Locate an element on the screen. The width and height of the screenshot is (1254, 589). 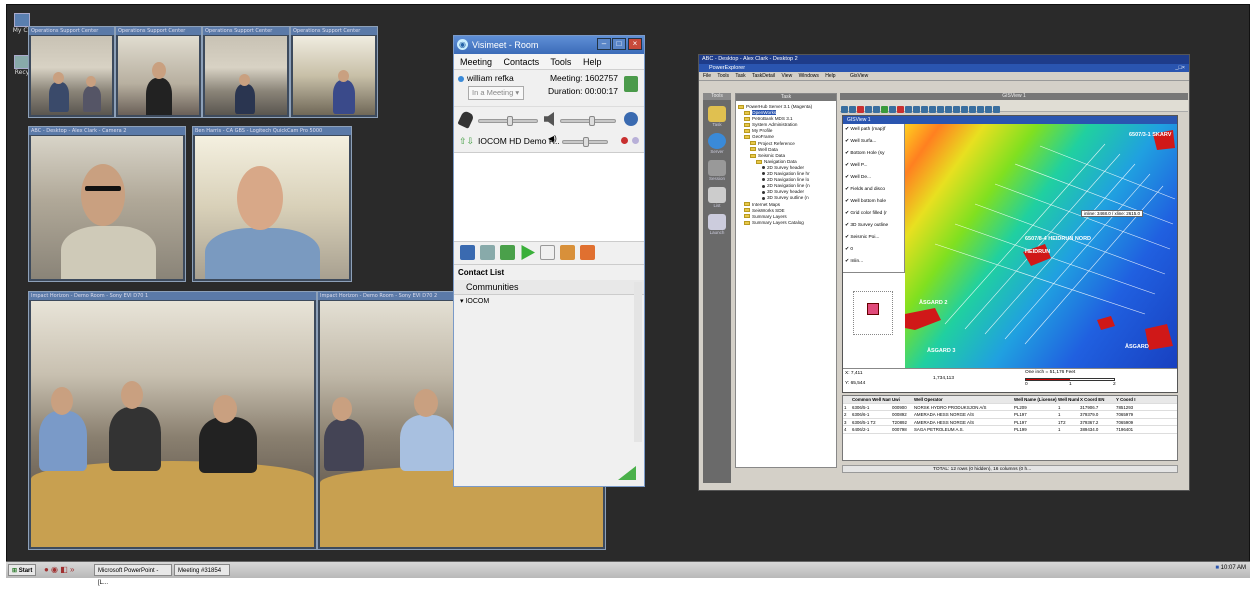
taskbar-item-meeting: Meeting #31854 is located at coordinates (202, 570).